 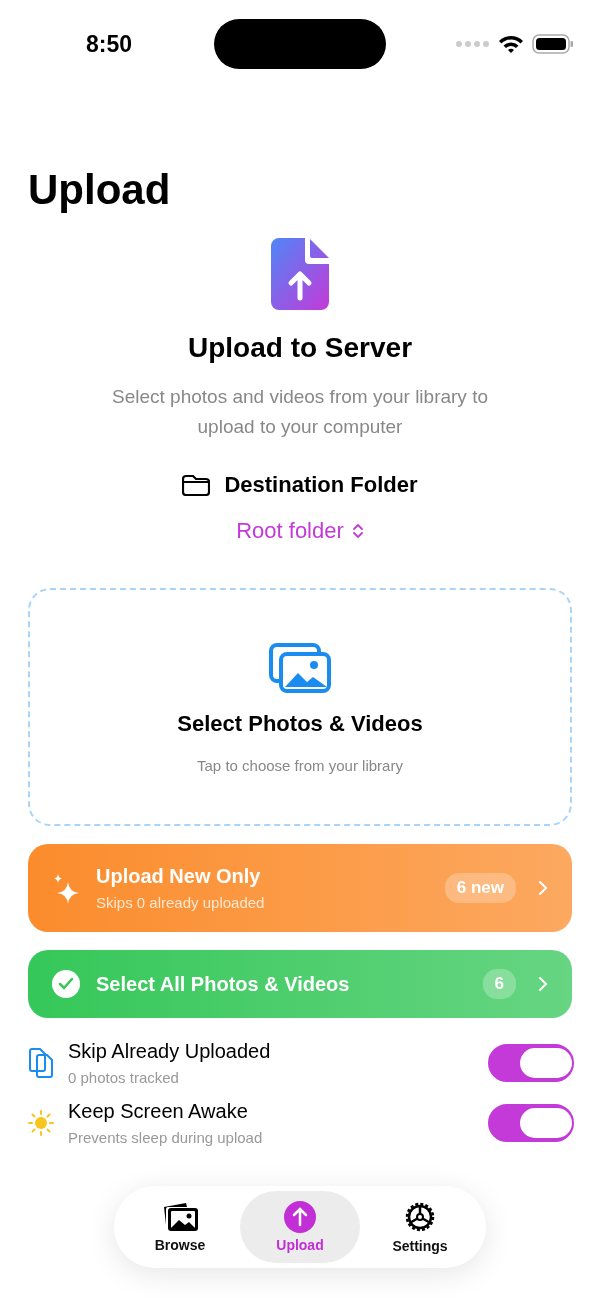 What do you see at coordinates (223, 984) in the screenshot?
I see `action-title: Select All Photos & Videos` at bounding box center [223, 984].